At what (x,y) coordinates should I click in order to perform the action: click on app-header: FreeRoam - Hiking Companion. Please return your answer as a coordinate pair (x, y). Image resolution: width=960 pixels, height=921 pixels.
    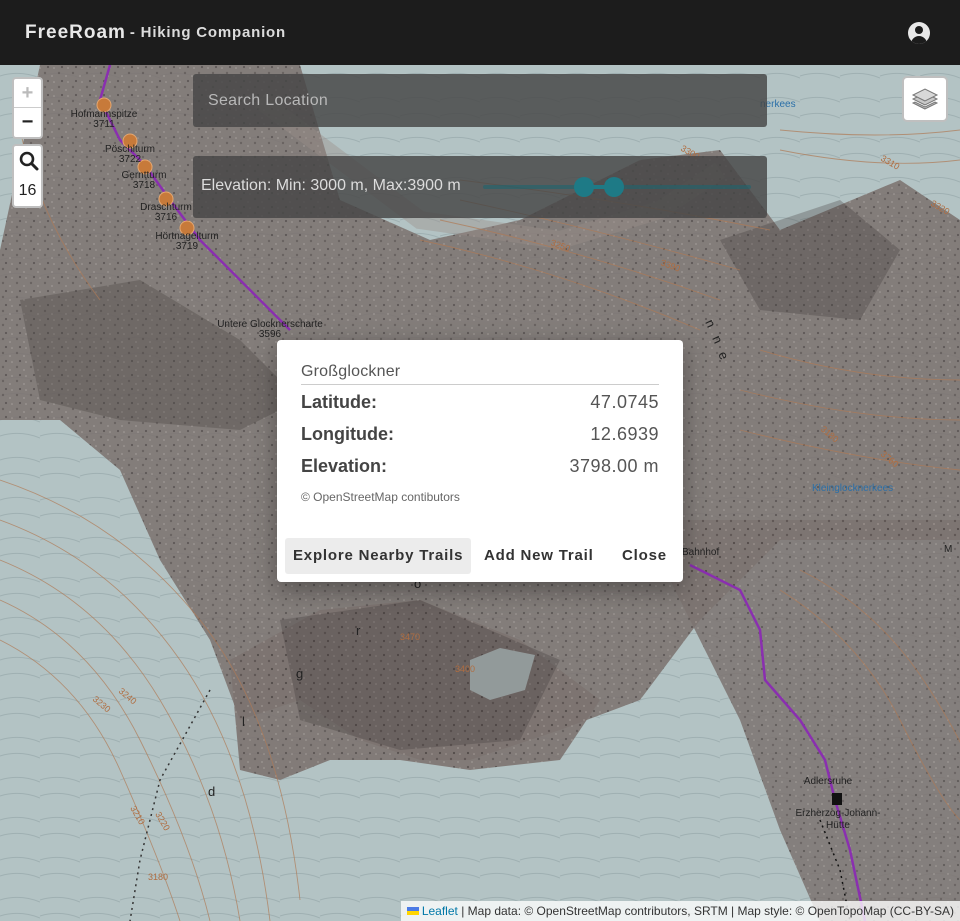
    Looking at the image, I should click on (480, 32).